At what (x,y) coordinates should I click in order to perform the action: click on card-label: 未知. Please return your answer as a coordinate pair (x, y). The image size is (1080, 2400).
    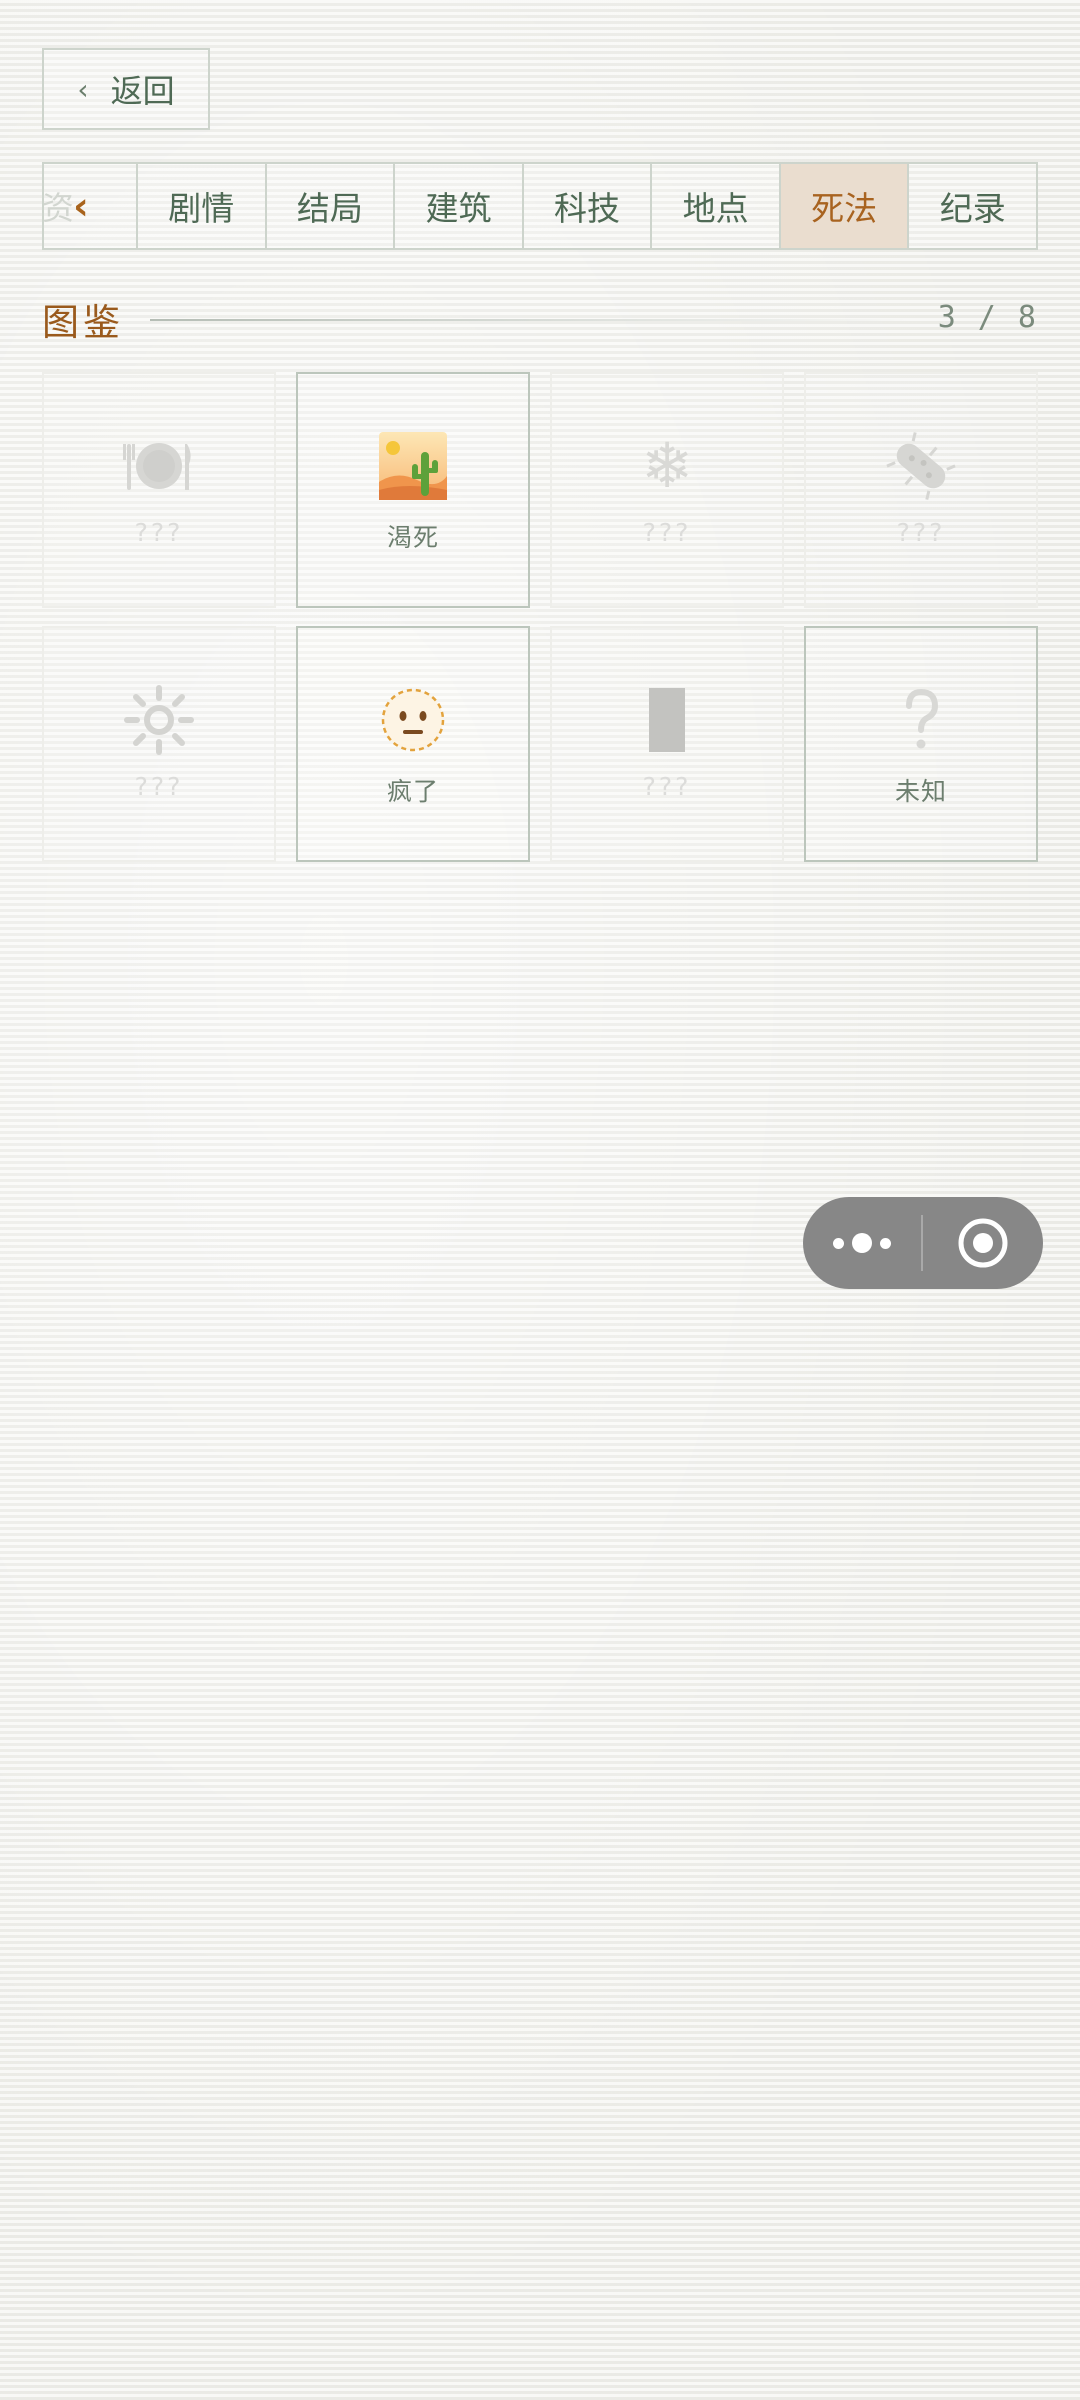
    Looking at the image, I should click on (920, 791).